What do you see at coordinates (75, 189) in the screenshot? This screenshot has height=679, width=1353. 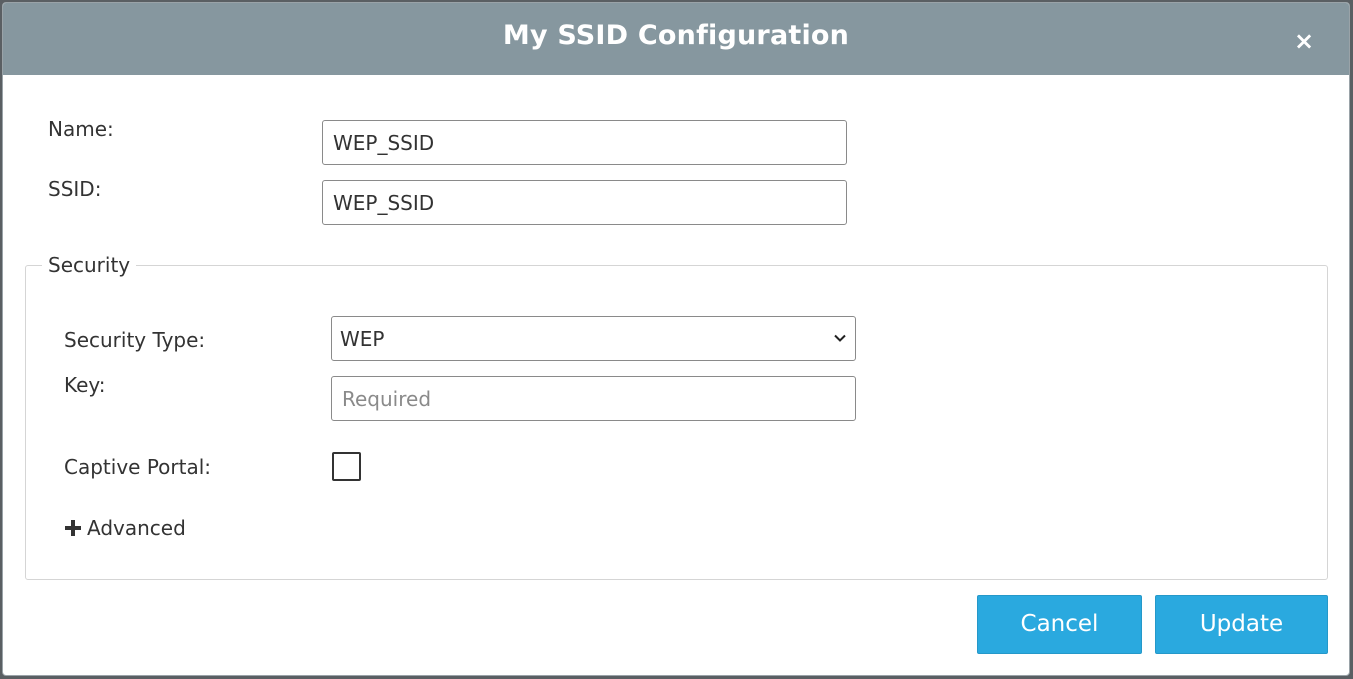 I see `ssid-label: SSID:` at bounding box center [75, 189].